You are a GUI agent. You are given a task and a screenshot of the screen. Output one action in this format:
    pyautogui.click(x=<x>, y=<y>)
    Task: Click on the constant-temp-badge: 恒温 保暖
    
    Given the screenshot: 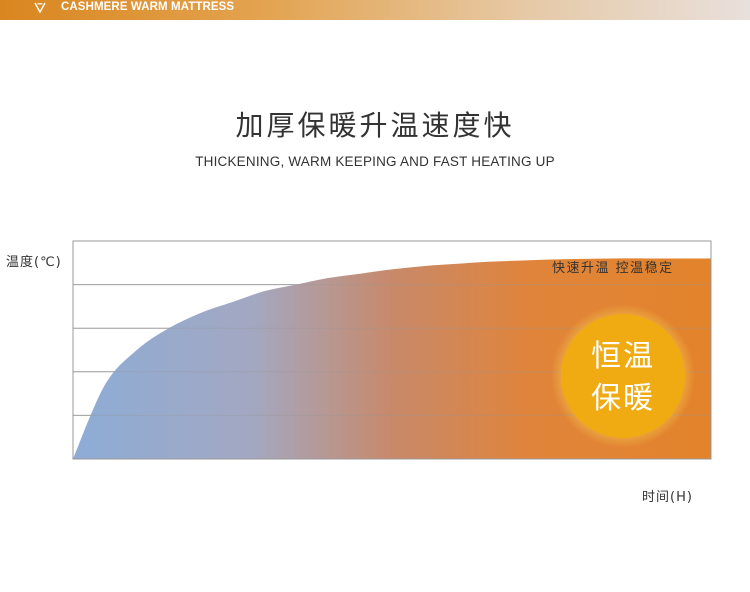 What is the action you would take?
    pyautogui.click(x=623, y=376)
    